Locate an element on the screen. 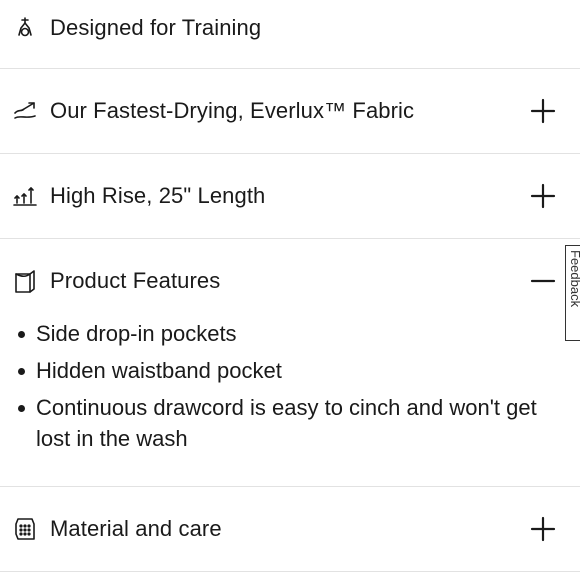 Image resolution: width=580 pixels, height=580 pixels. rise-length-icon is located at coordinates (25, 196).